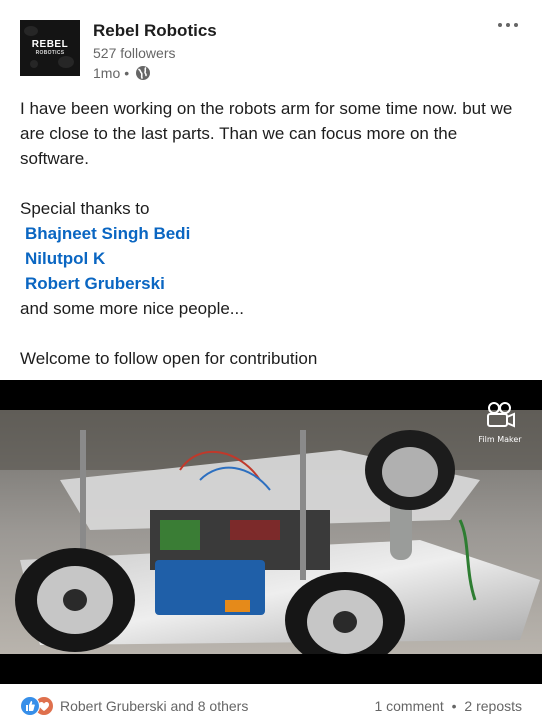 This screenshot has width=542, height=722. I want to click on more-options-icon, so click(508, 24).